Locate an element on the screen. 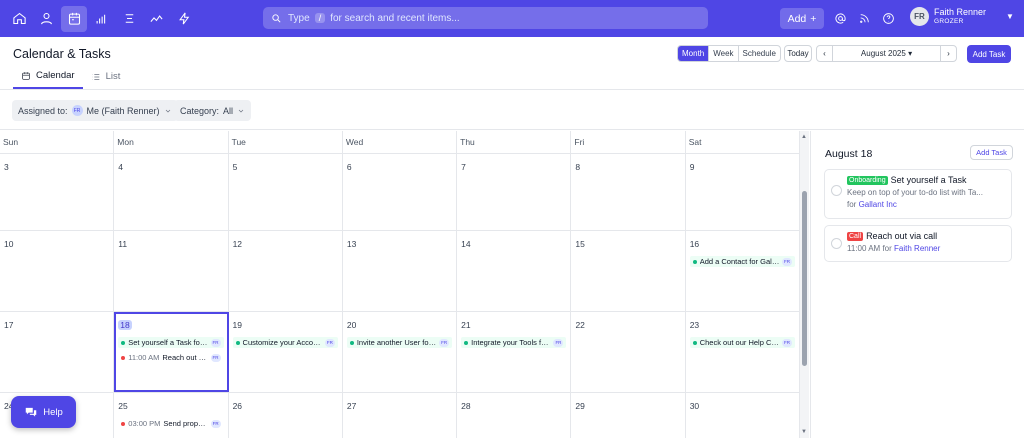 The height and width of the screenshot is (438, 1024). user-menu: FR Faith Renner GROZER is located at coordinates (948, 16).